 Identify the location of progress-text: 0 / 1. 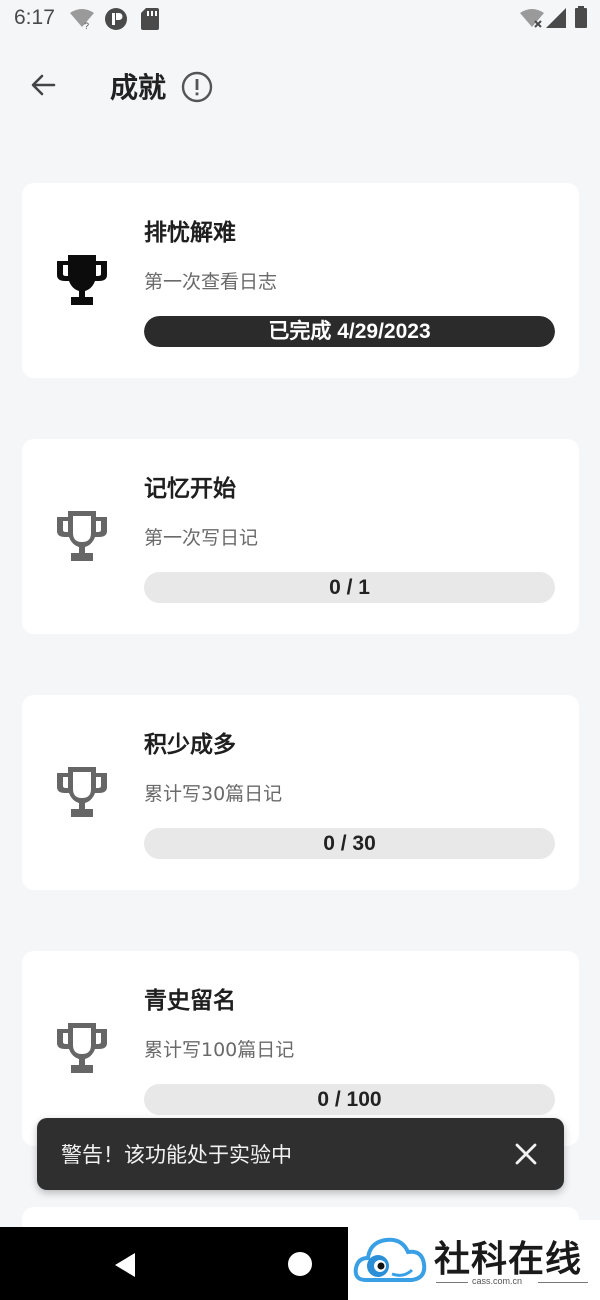
(349, 587).